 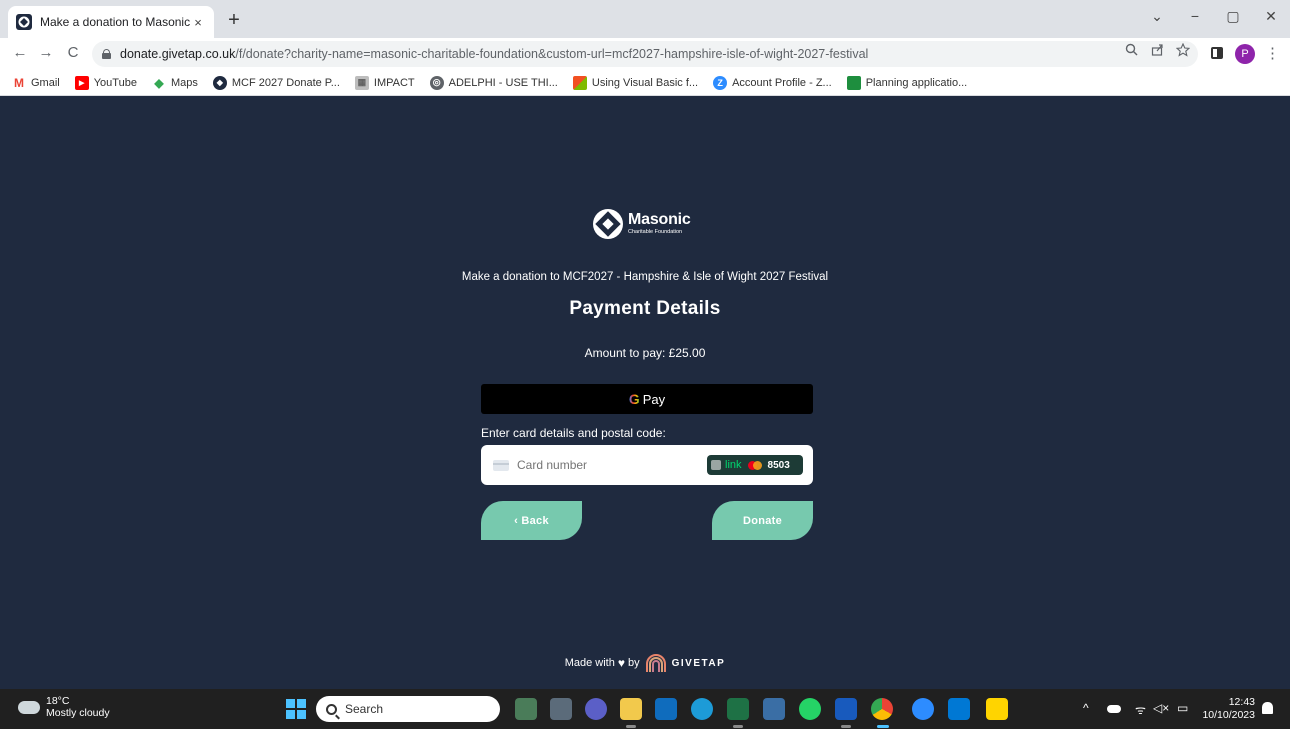 I want to click on onedrive-icon, so click(x=1114, y=709).